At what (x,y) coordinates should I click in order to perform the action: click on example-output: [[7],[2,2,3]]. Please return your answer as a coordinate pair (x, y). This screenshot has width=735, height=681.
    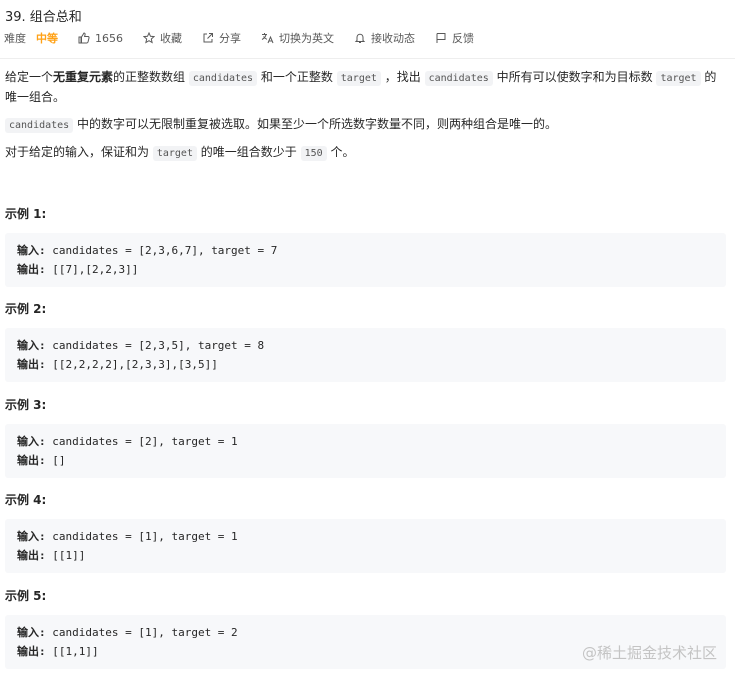
    Looking at the image, I should click on (92, 269).